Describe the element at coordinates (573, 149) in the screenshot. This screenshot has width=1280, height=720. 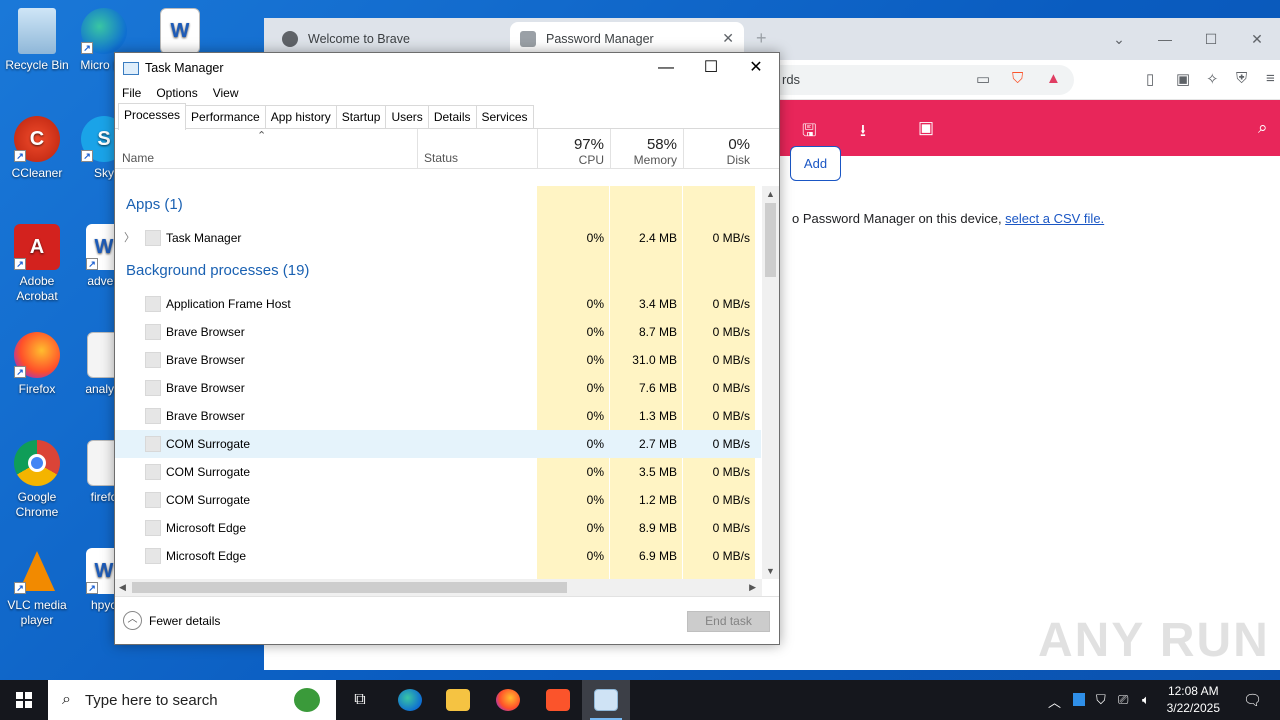
I see `column-cpu: 97% CPU` at that location.